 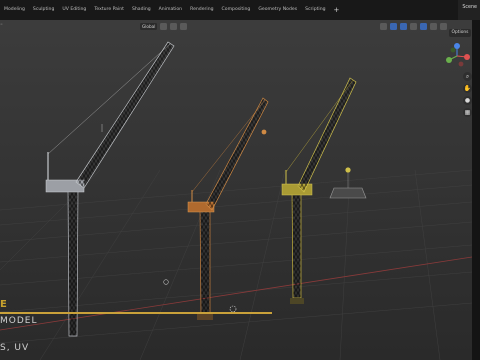 What do you see at coordinates (136, 313) in the screenshot?
I see `accent-line` at bounding box center [136, 313].